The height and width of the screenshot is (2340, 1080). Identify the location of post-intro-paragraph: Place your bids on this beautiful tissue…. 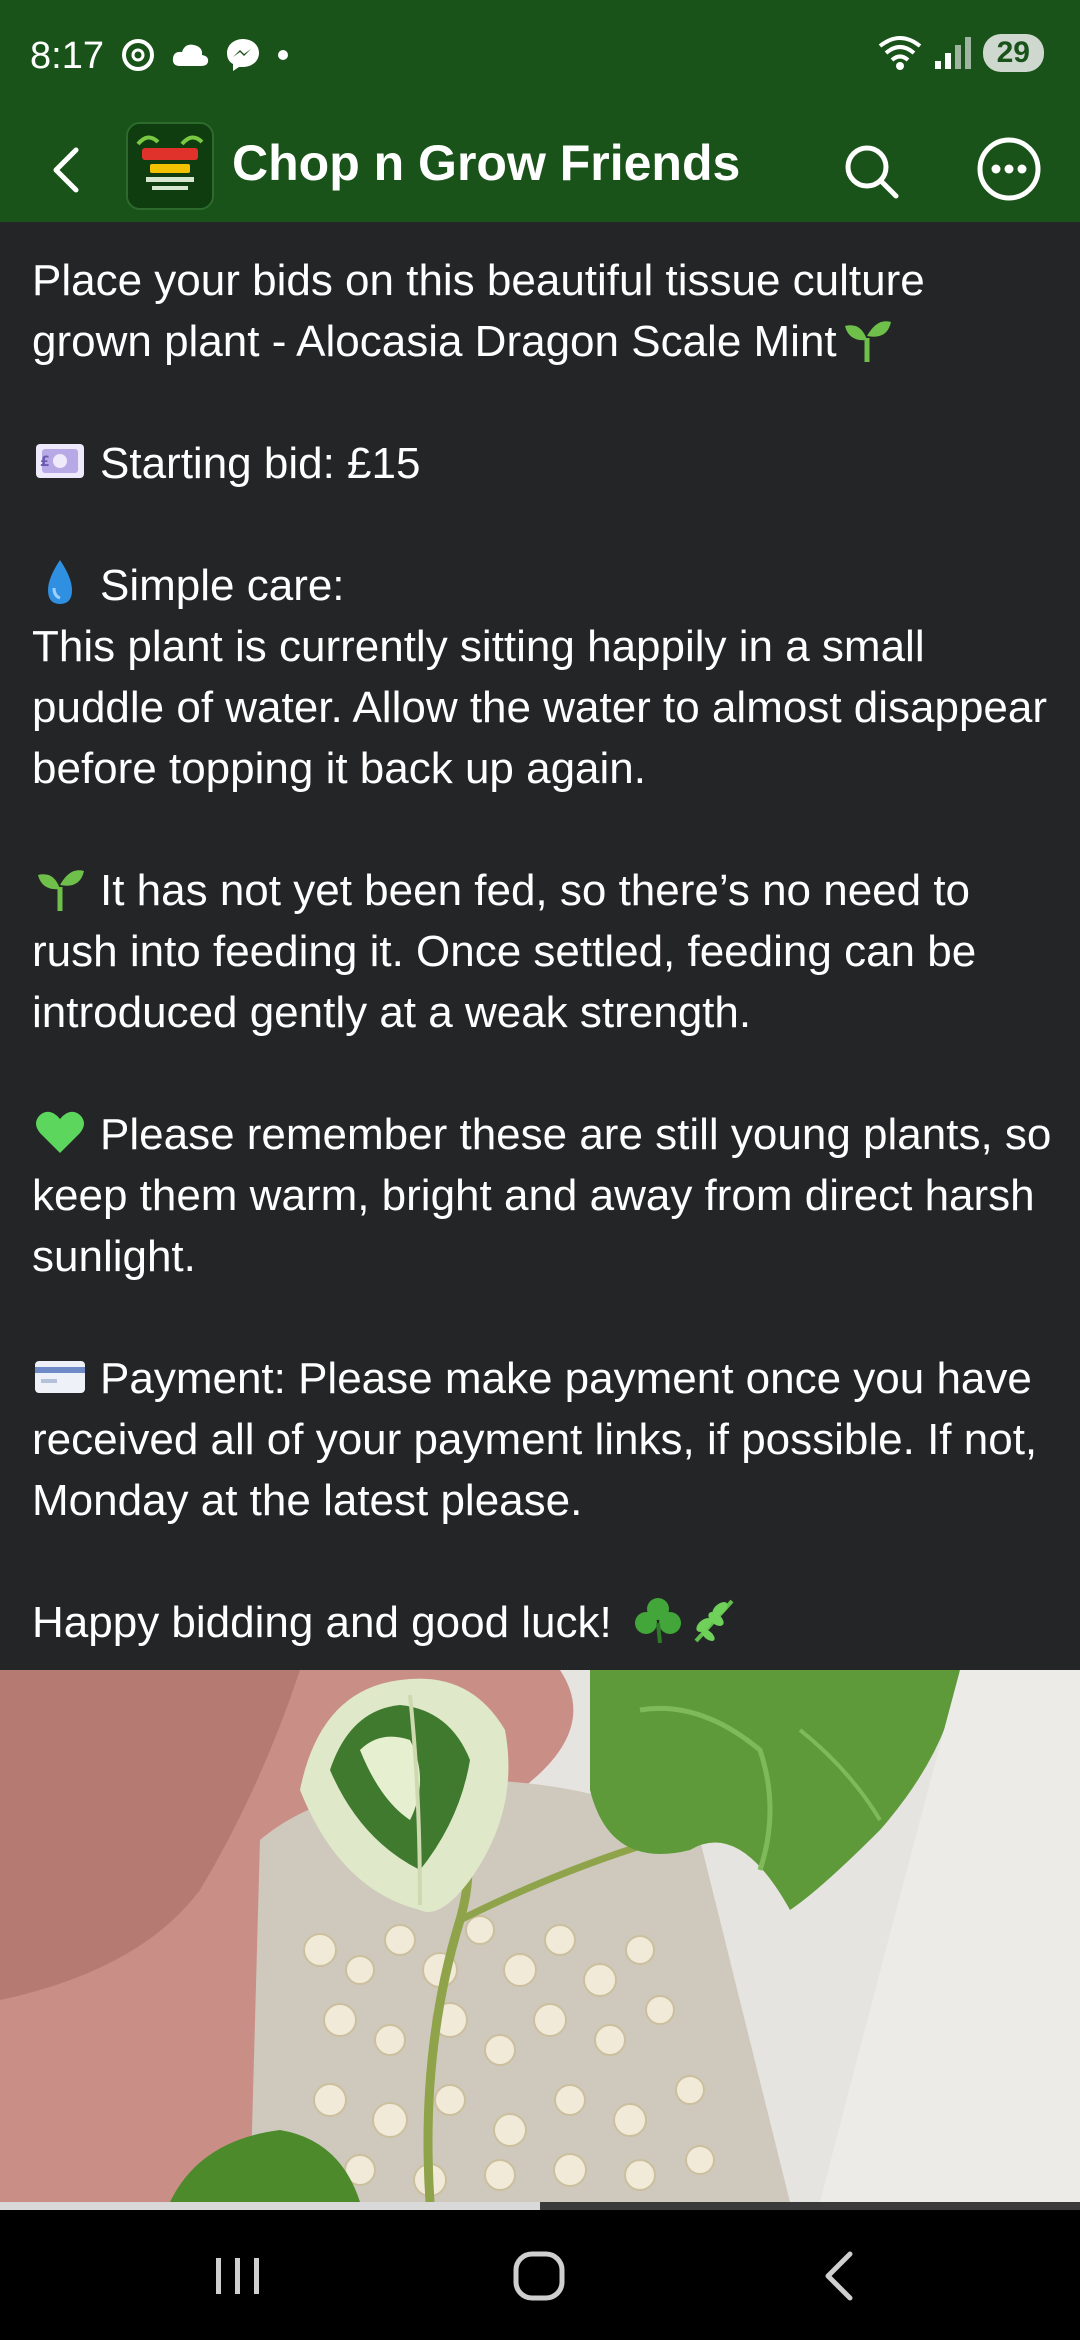
(542, 311).